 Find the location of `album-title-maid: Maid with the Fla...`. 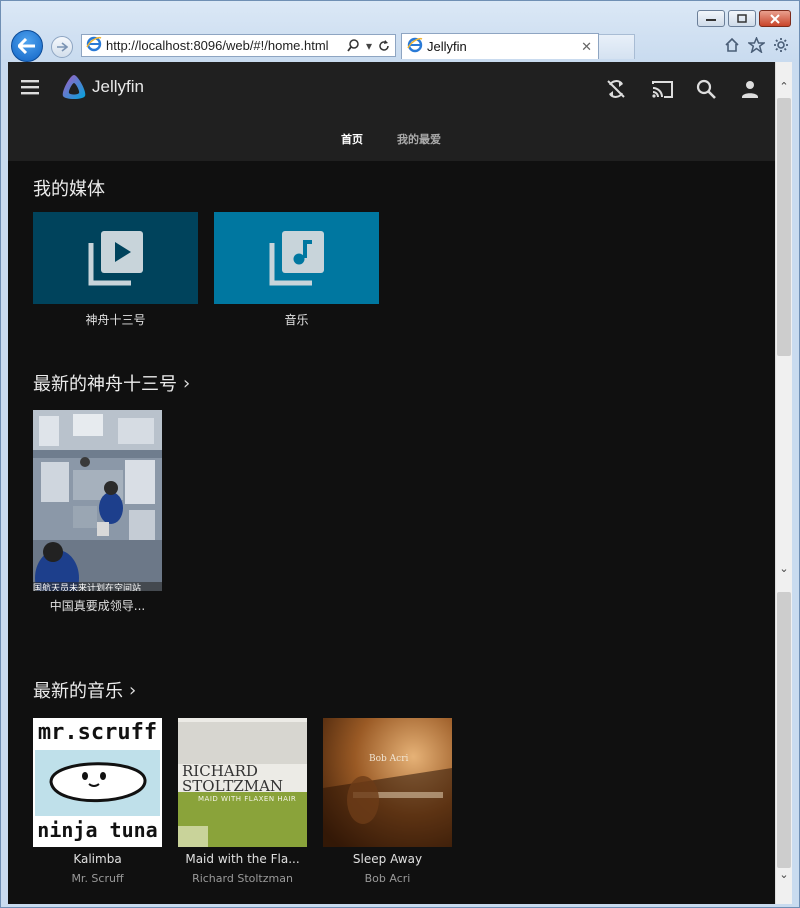

album-title-maid: Maid with the Fla... is located at coordinates (242, 859).